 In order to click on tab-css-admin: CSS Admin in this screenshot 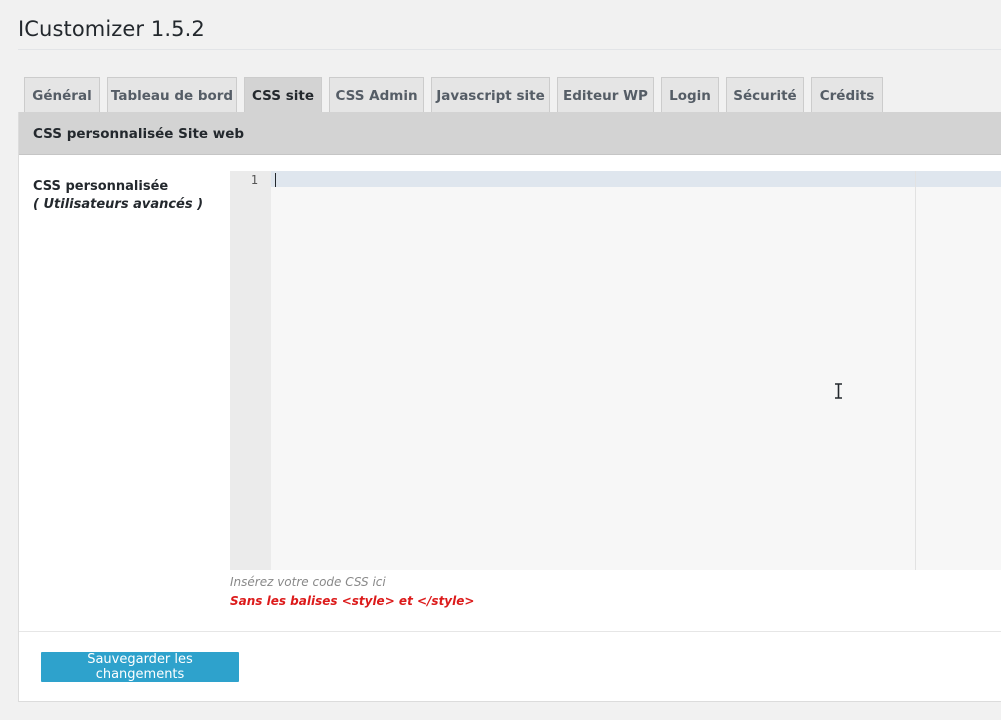, I will do `click(376, 95)`.